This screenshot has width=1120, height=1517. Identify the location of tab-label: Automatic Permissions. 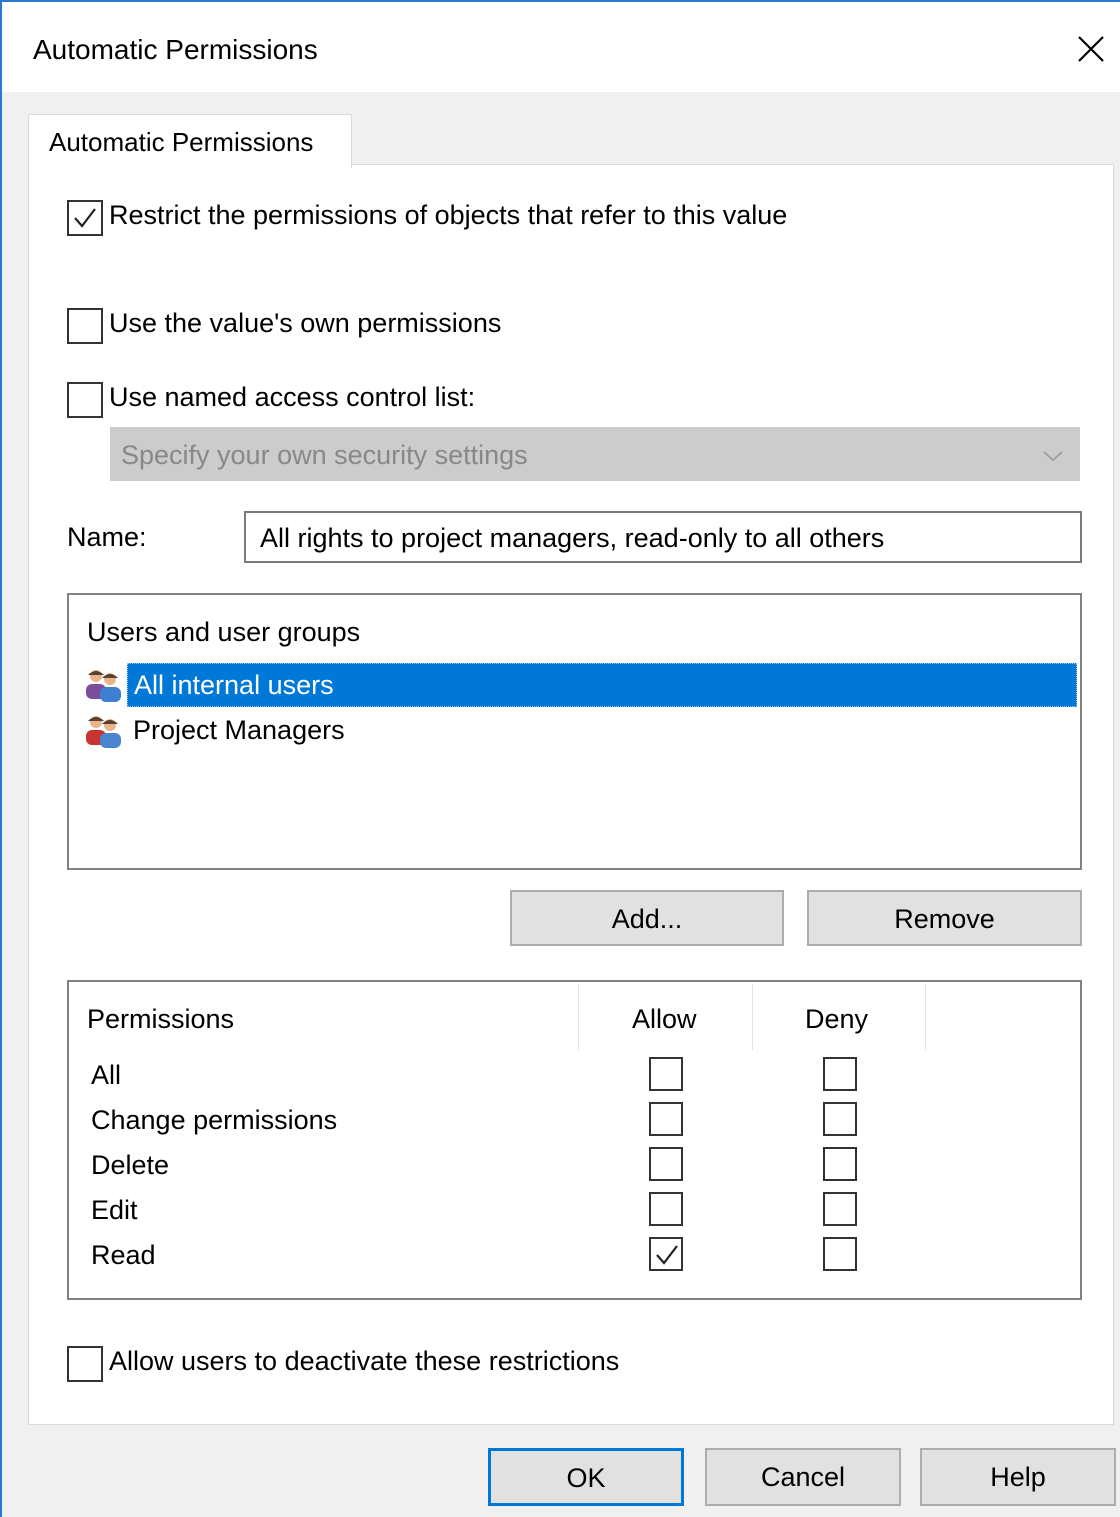
(181, 142).